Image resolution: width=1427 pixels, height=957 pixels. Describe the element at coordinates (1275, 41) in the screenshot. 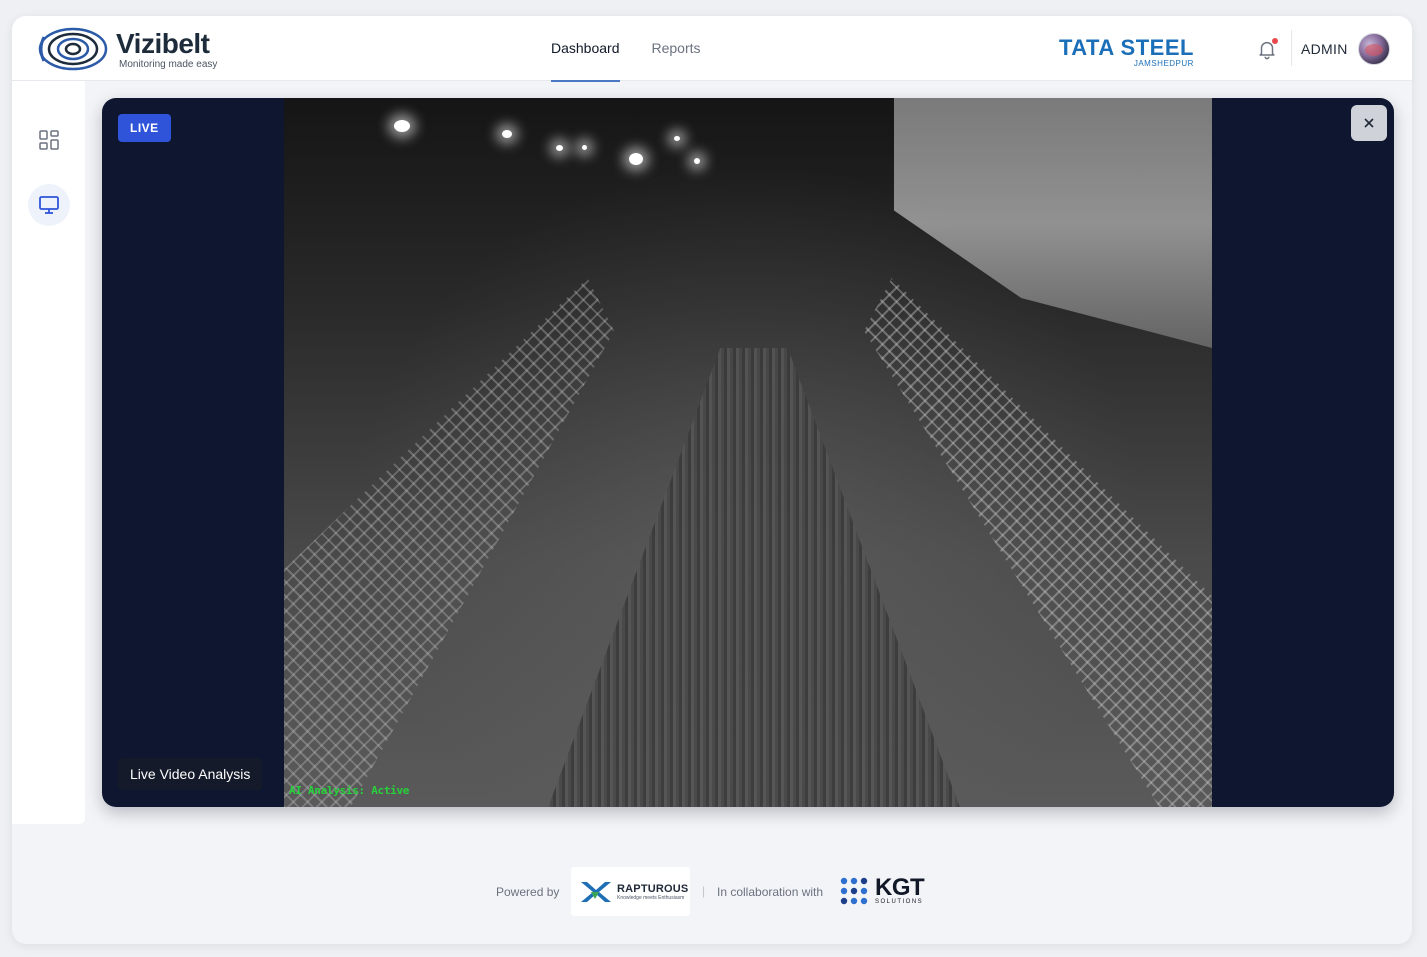

I see `notification-dot` at that location.